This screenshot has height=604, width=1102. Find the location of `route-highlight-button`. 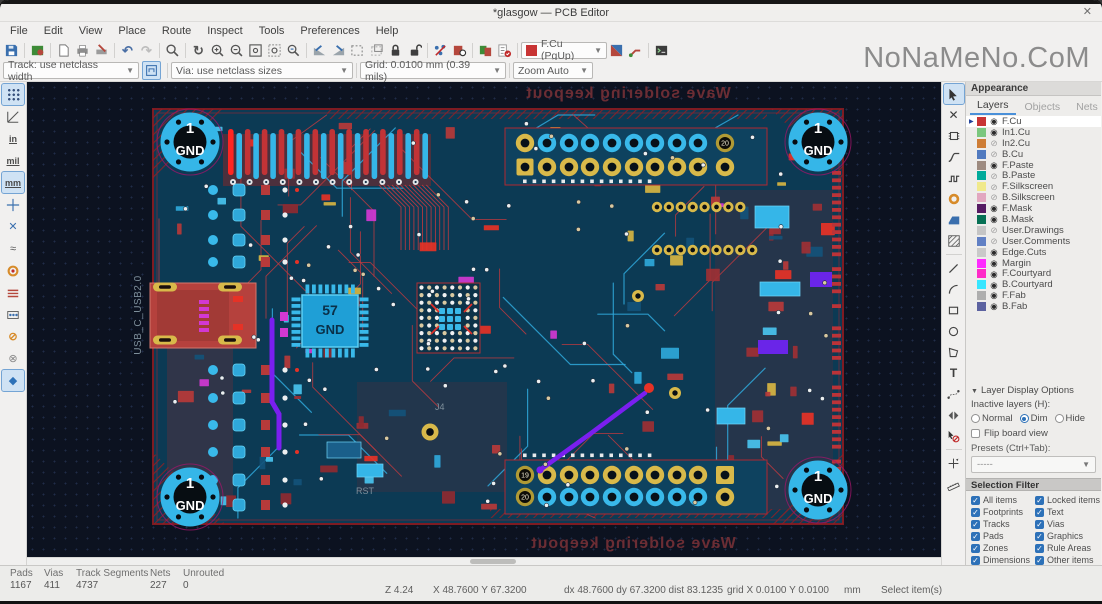

route-highlight-button is located at coordinates (635, 50).